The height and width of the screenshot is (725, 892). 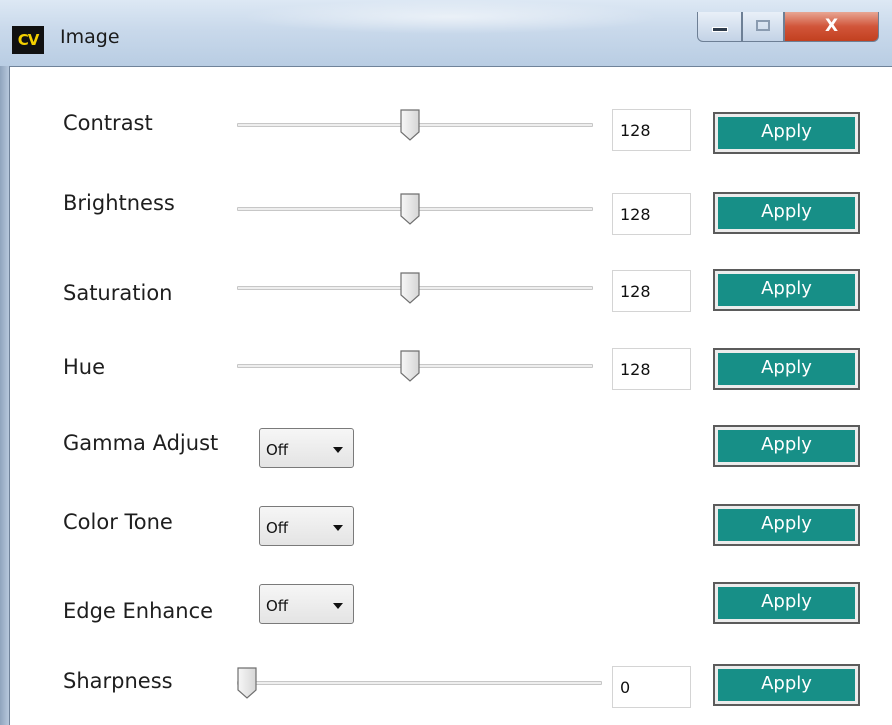 I want to click on hue-label: Hue, so click(x=84, y=367).